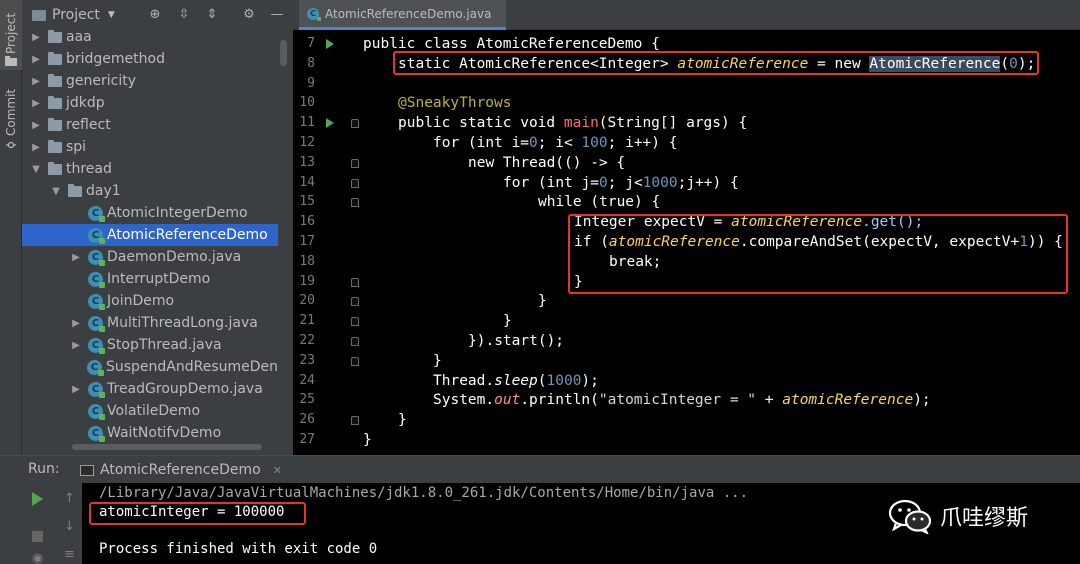 The height and width of the screenshot is (564, 1080). I want to click on tree-item-label: SuspendAndResumeDen, so click(191, 367).